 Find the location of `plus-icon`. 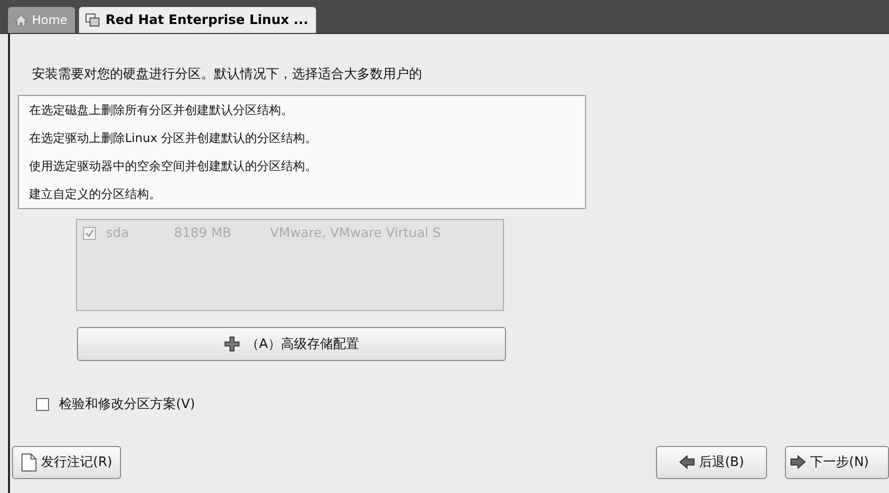

plus-icon is located at coordinates (232, 344).